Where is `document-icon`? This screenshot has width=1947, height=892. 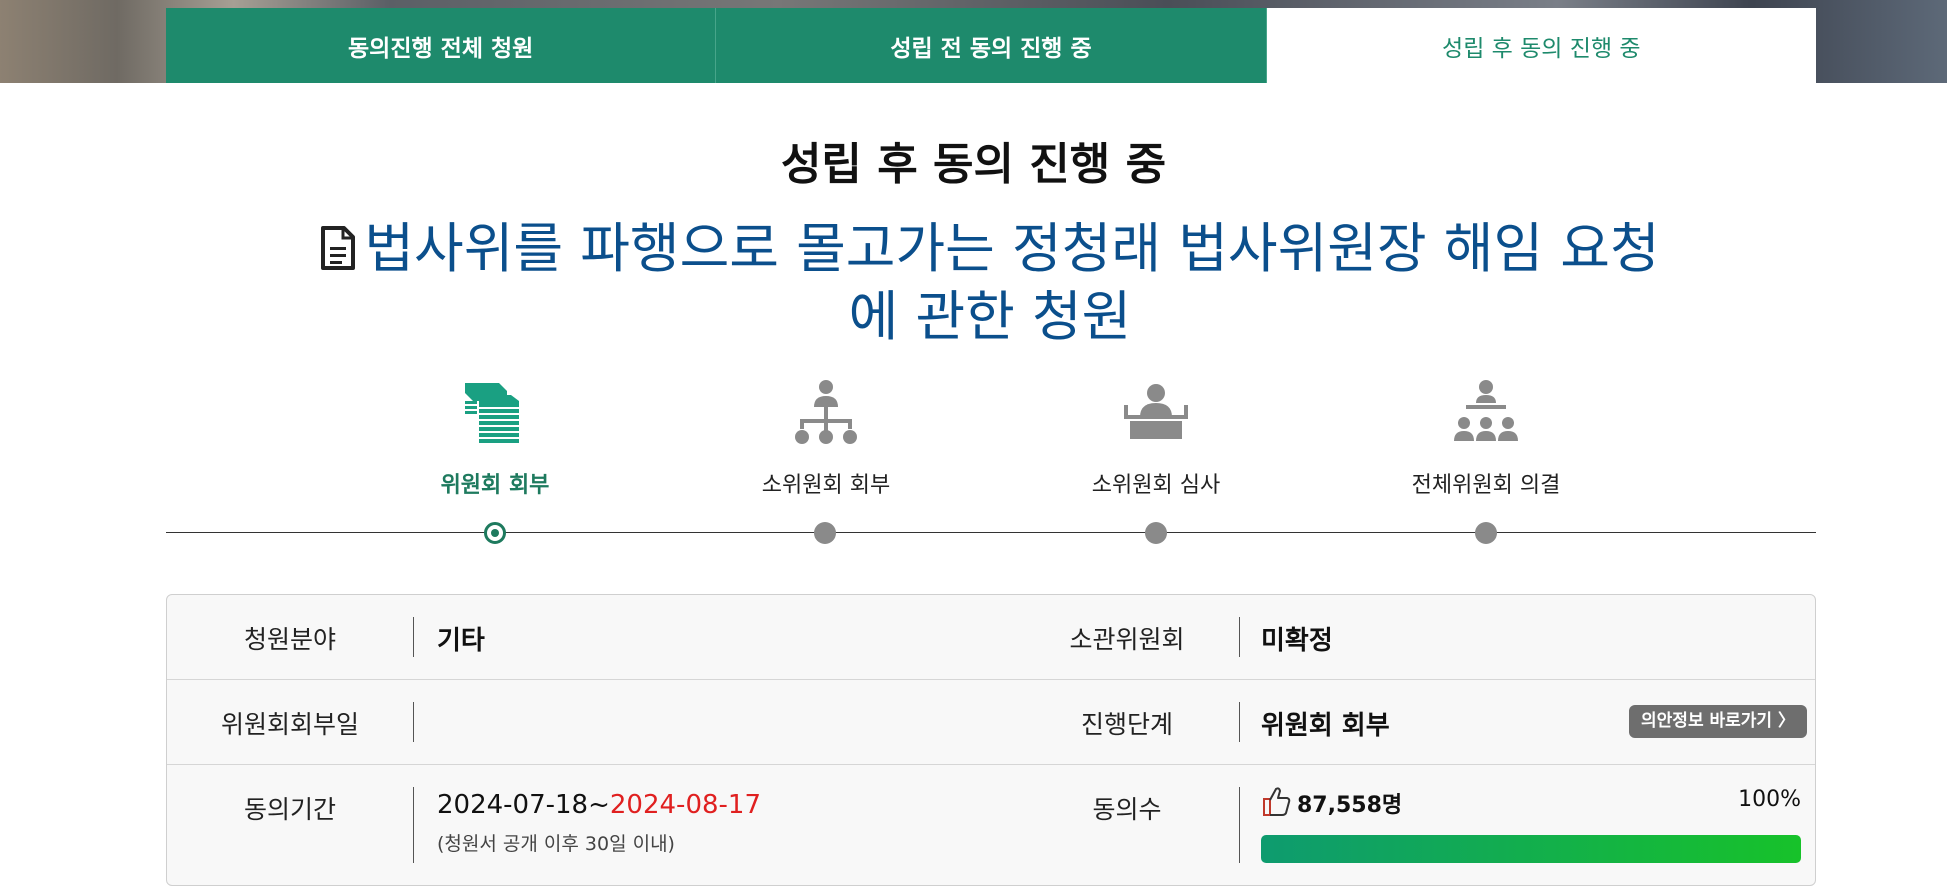
document-icon is located at coordinates (338, 248).